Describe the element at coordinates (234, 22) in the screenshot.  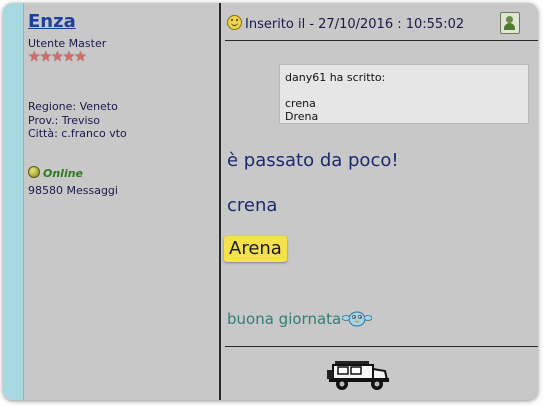
I see `smiley-icon` at that location.